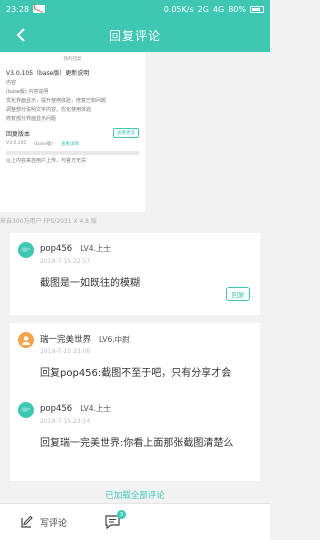 The height and width of the screenshot is (540, 320). Describe the element at coordinates (218, 9) in the screenshot. I see `signal-4g: 4G` at that location.